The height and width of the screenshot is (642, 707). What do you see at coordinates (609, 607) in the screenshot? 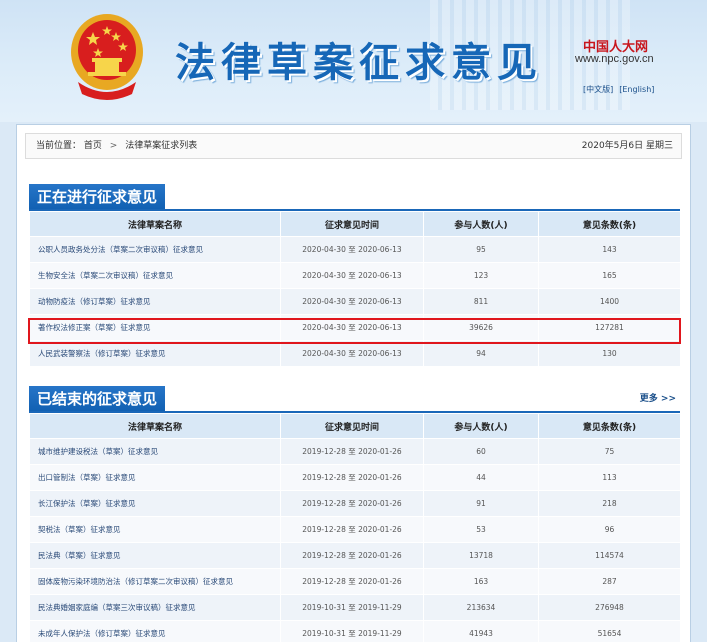
I see `comments-cell: 276948` at bounding box center [609, 607].